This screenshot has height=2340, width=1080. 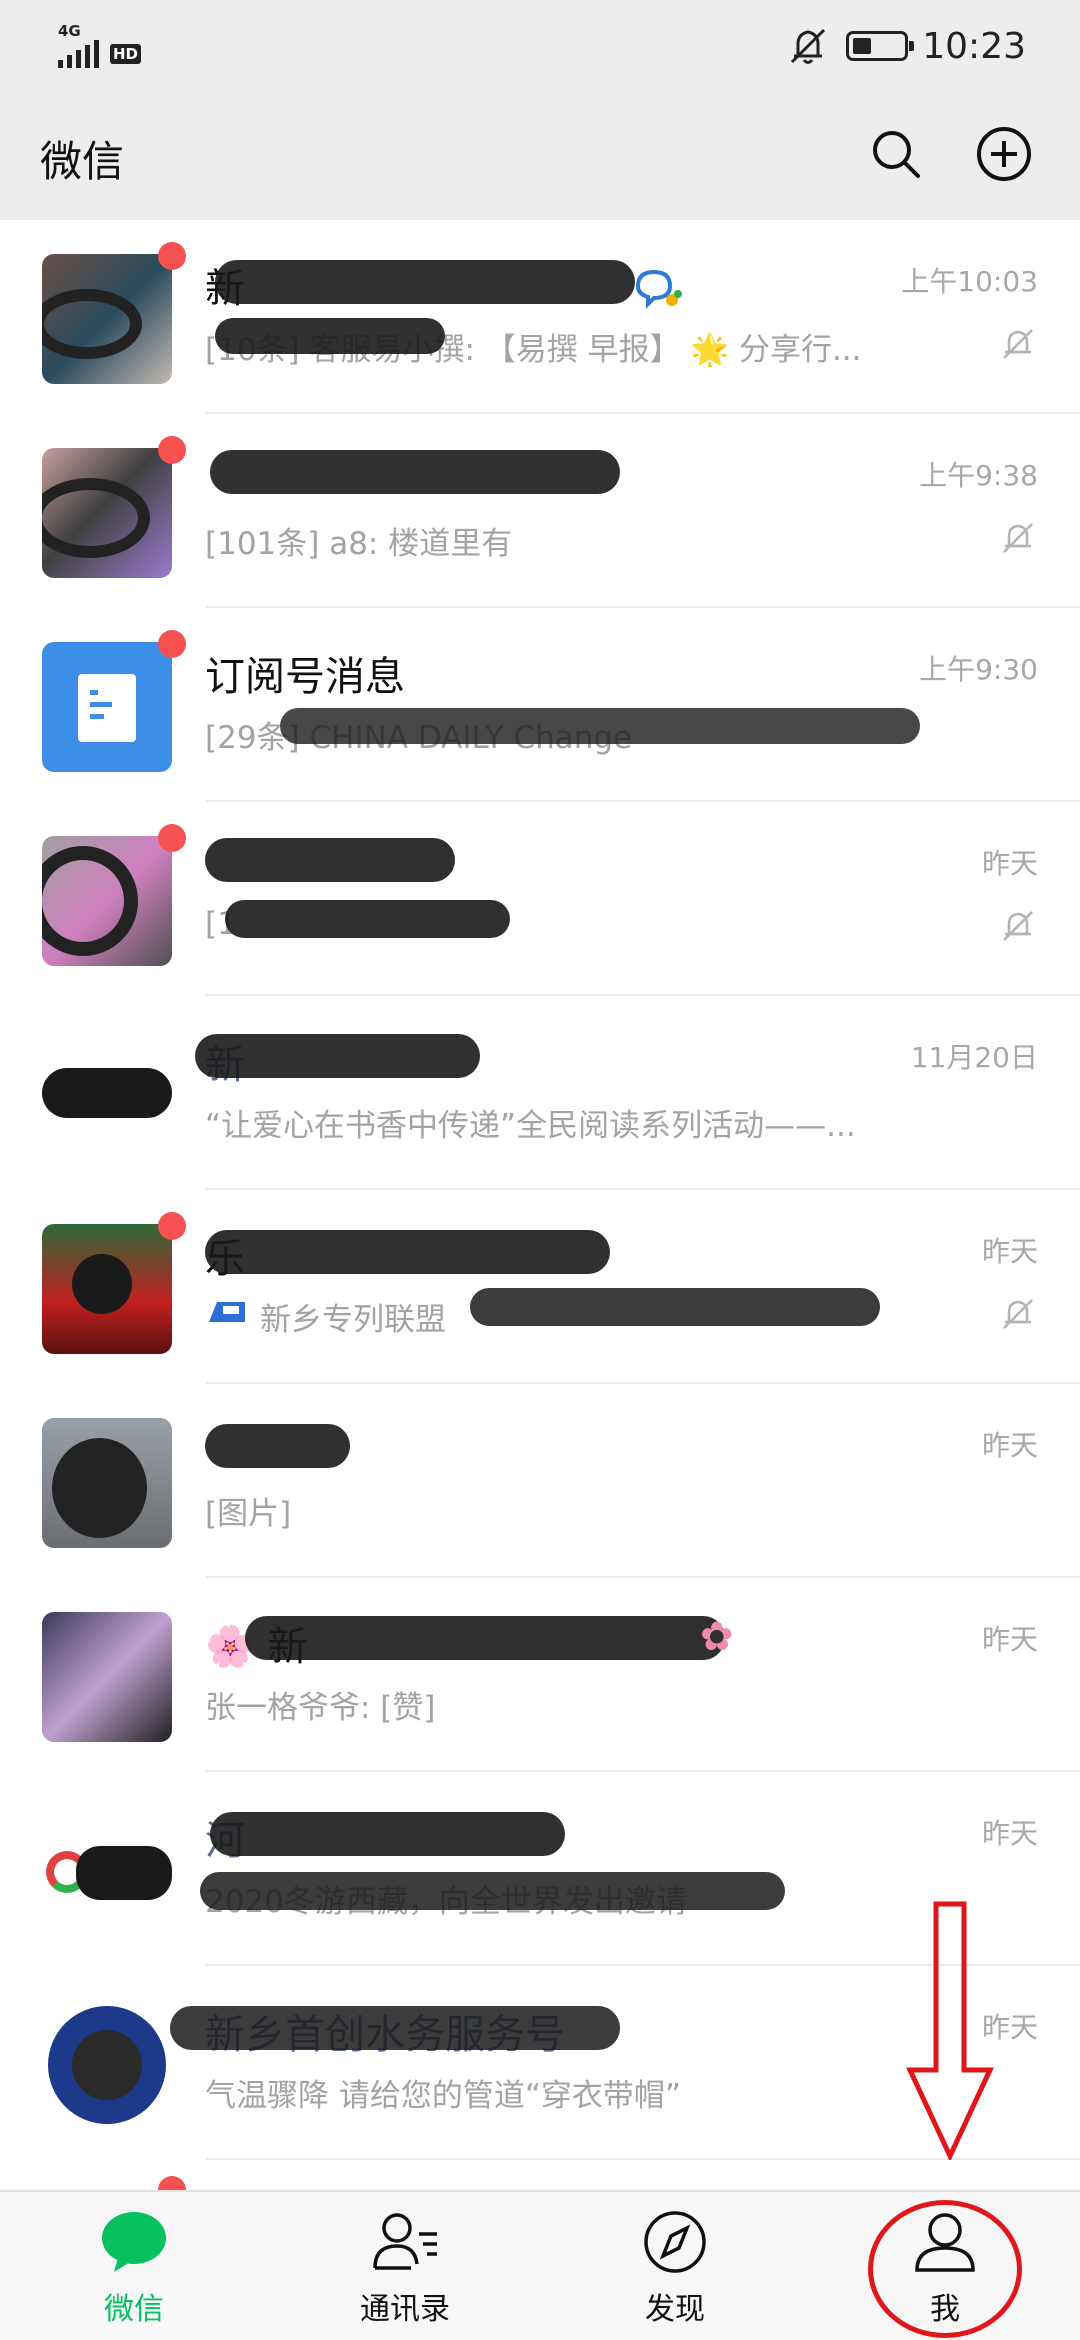 What do you see at coordinates (974, 1057) in the screenshot?
I see `chat-time: 11月20日` at bounding box center [974, 1057].